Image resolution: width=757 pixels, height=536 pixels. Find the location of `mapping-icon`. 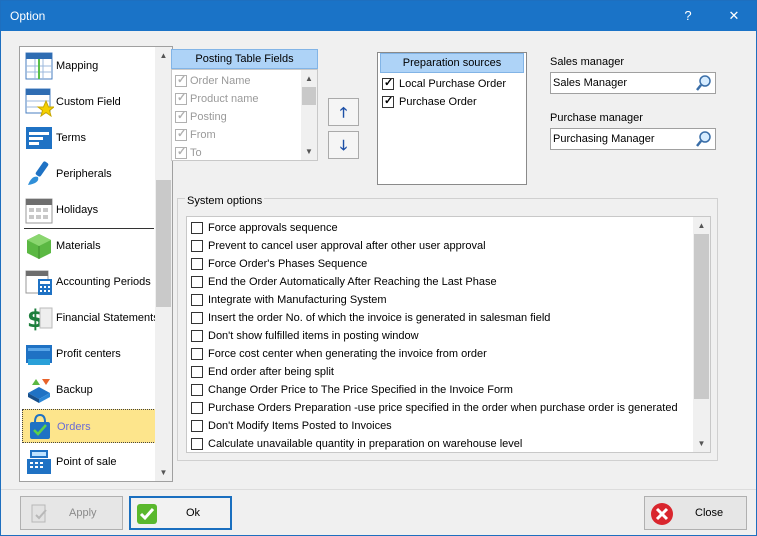

mapping-icon is located at coordinates (39, 66).